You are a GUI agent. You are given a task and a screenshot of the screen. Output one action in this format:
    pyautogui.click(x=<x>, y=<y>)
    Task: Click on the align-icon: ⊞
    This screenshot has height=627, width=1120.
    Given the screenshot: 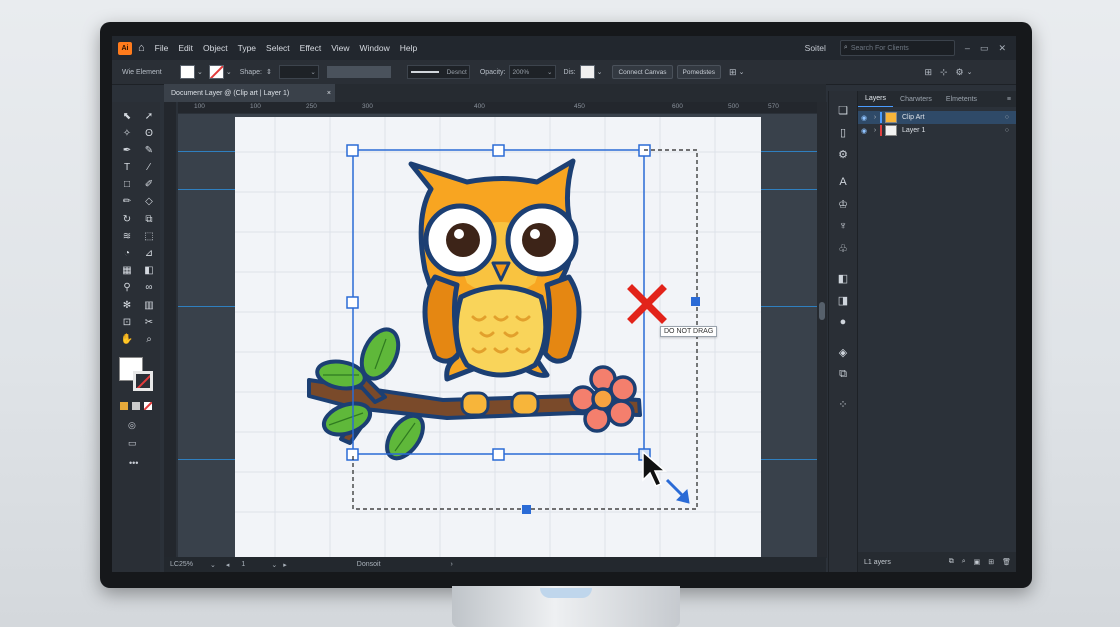 What is the action you would take?
    pyautogui.click(x=733, y=72)
    